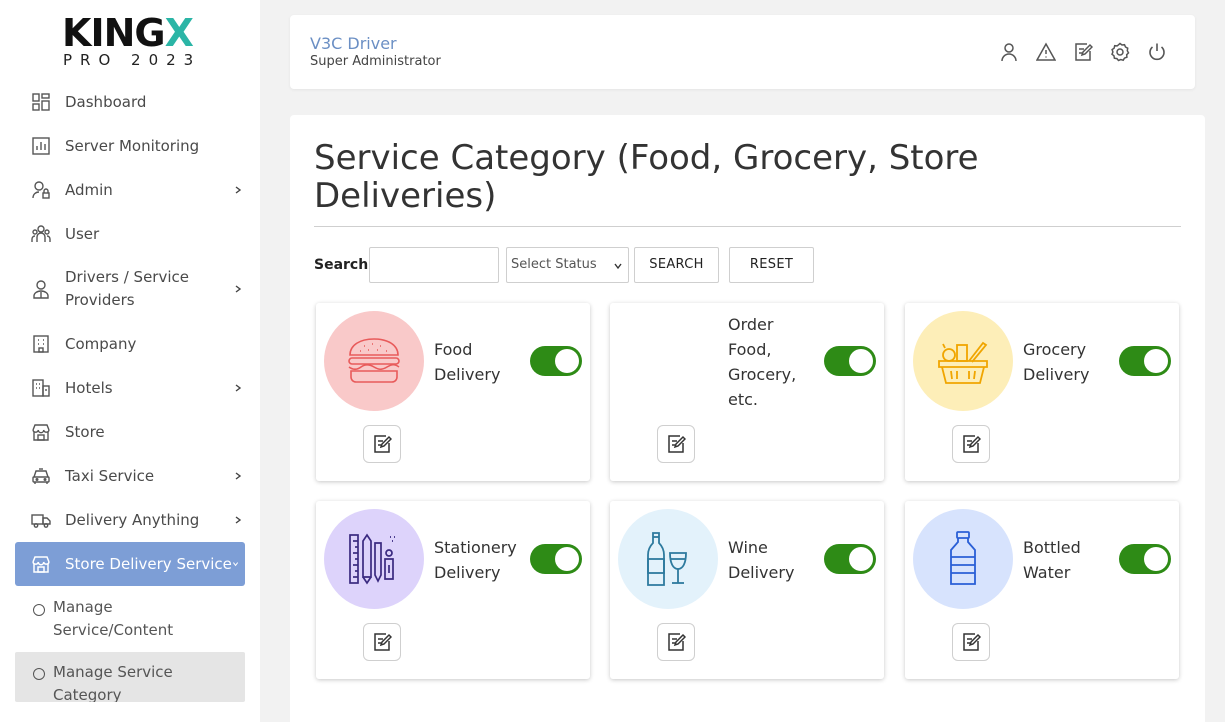 Image resolution: width=1225 pixels, height=722 pixels. I want to click on car-icon, so click(41, 476).